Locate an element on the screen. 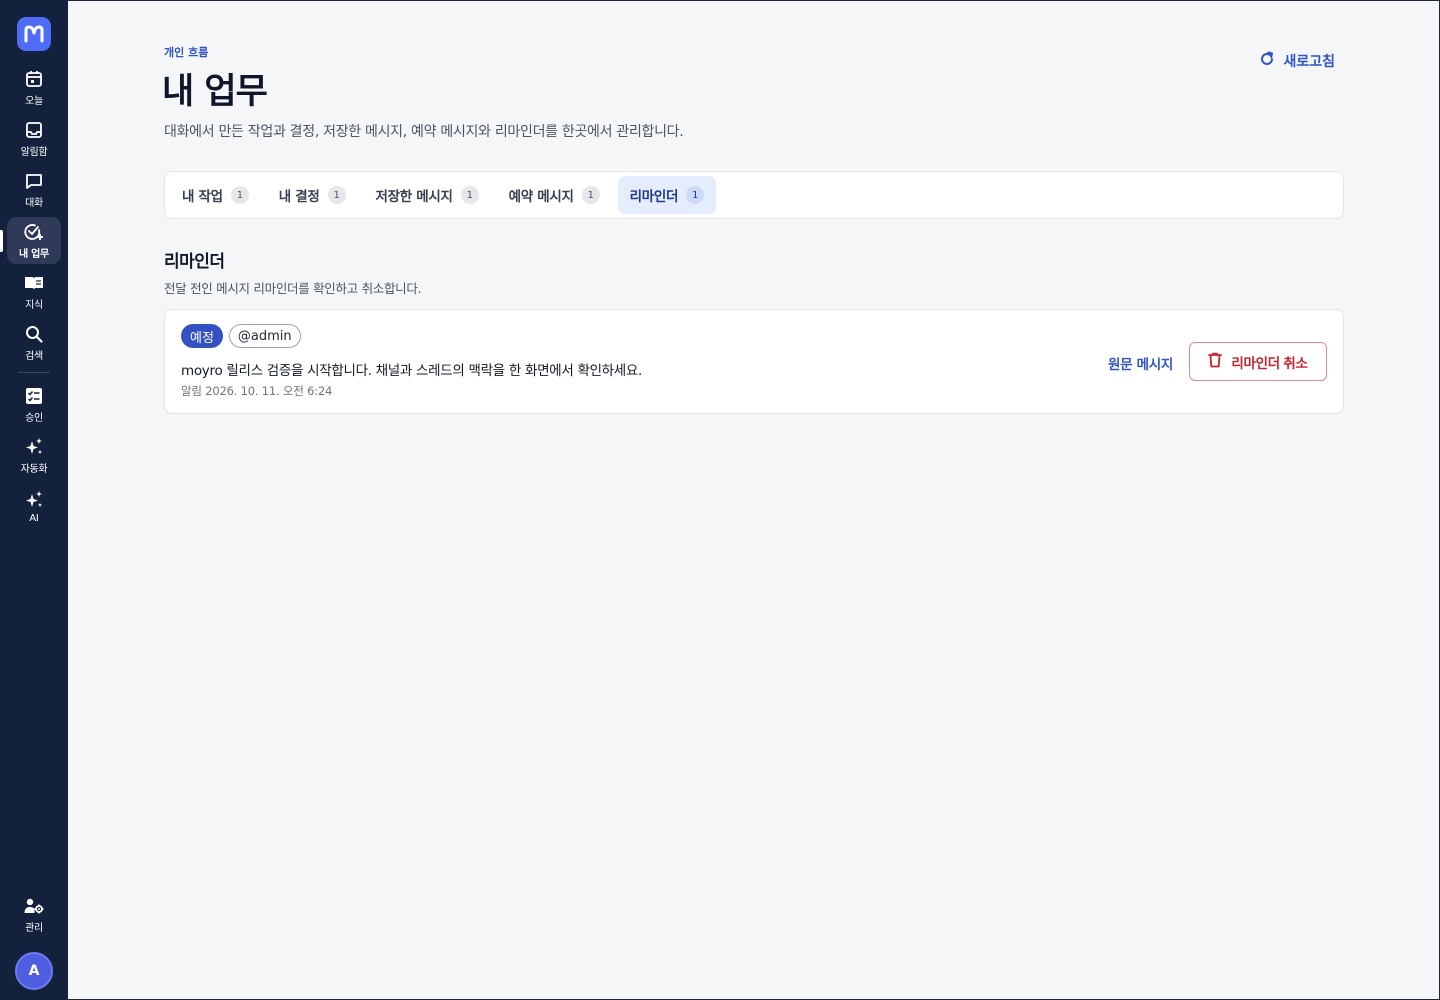  task-check-icon is located at coordinates (34, 232).